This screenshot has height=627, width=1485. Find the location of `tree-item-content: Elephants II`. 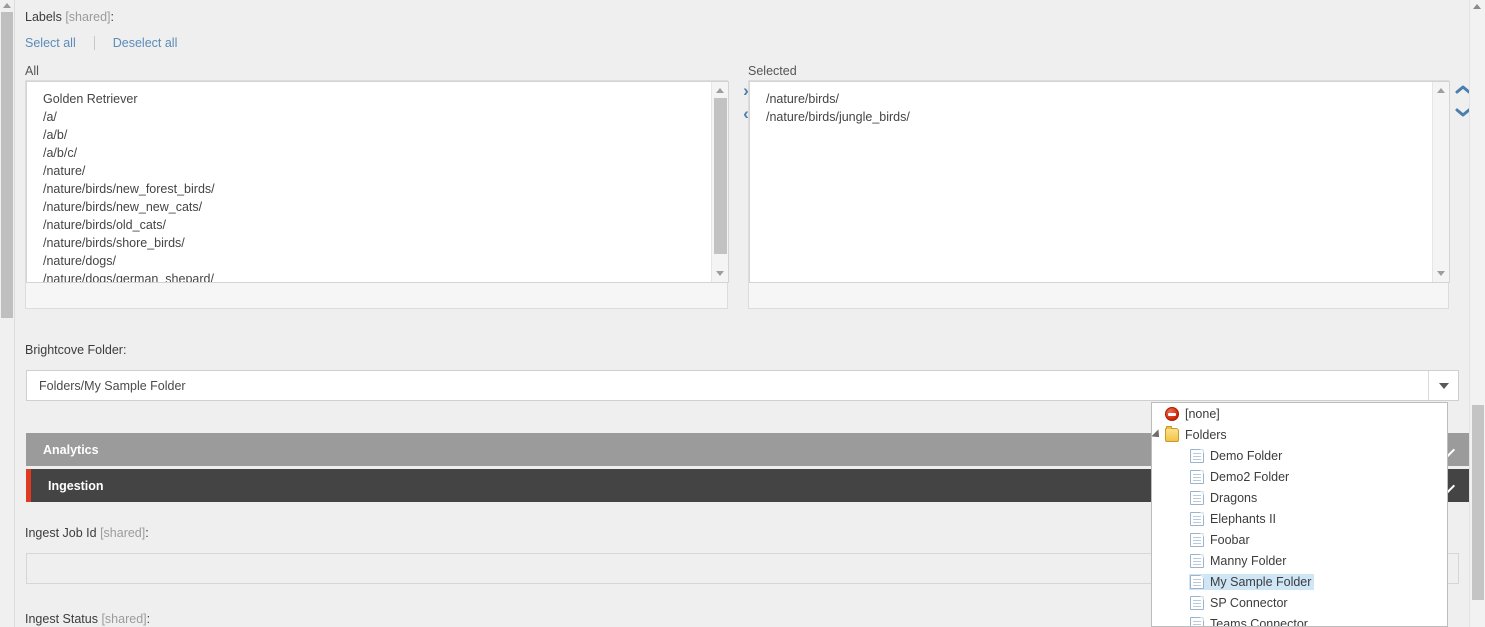

tree-item-content: Elephants II is located at coordinates (1234, 519).